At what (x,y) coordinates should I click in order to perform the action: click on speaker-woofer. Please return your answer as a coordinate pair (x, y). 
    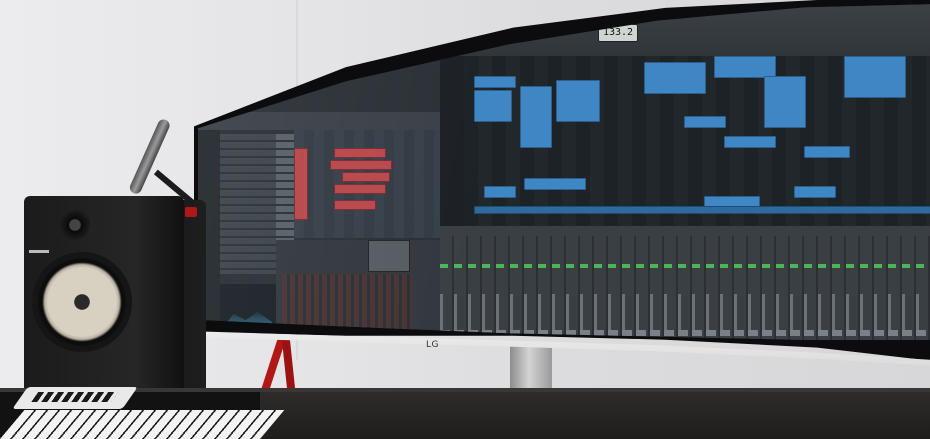
    Looking at the image, I should click on (82, 302).